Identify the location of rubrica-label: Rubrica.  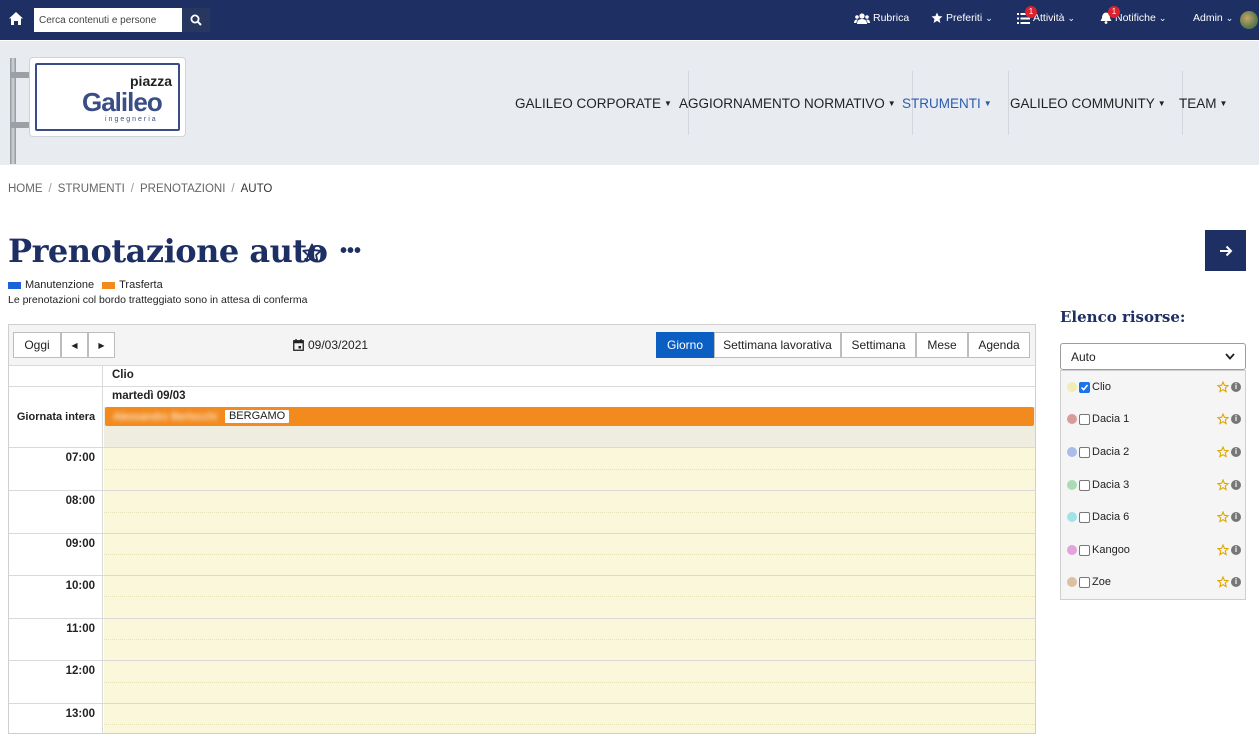
(891, 18).